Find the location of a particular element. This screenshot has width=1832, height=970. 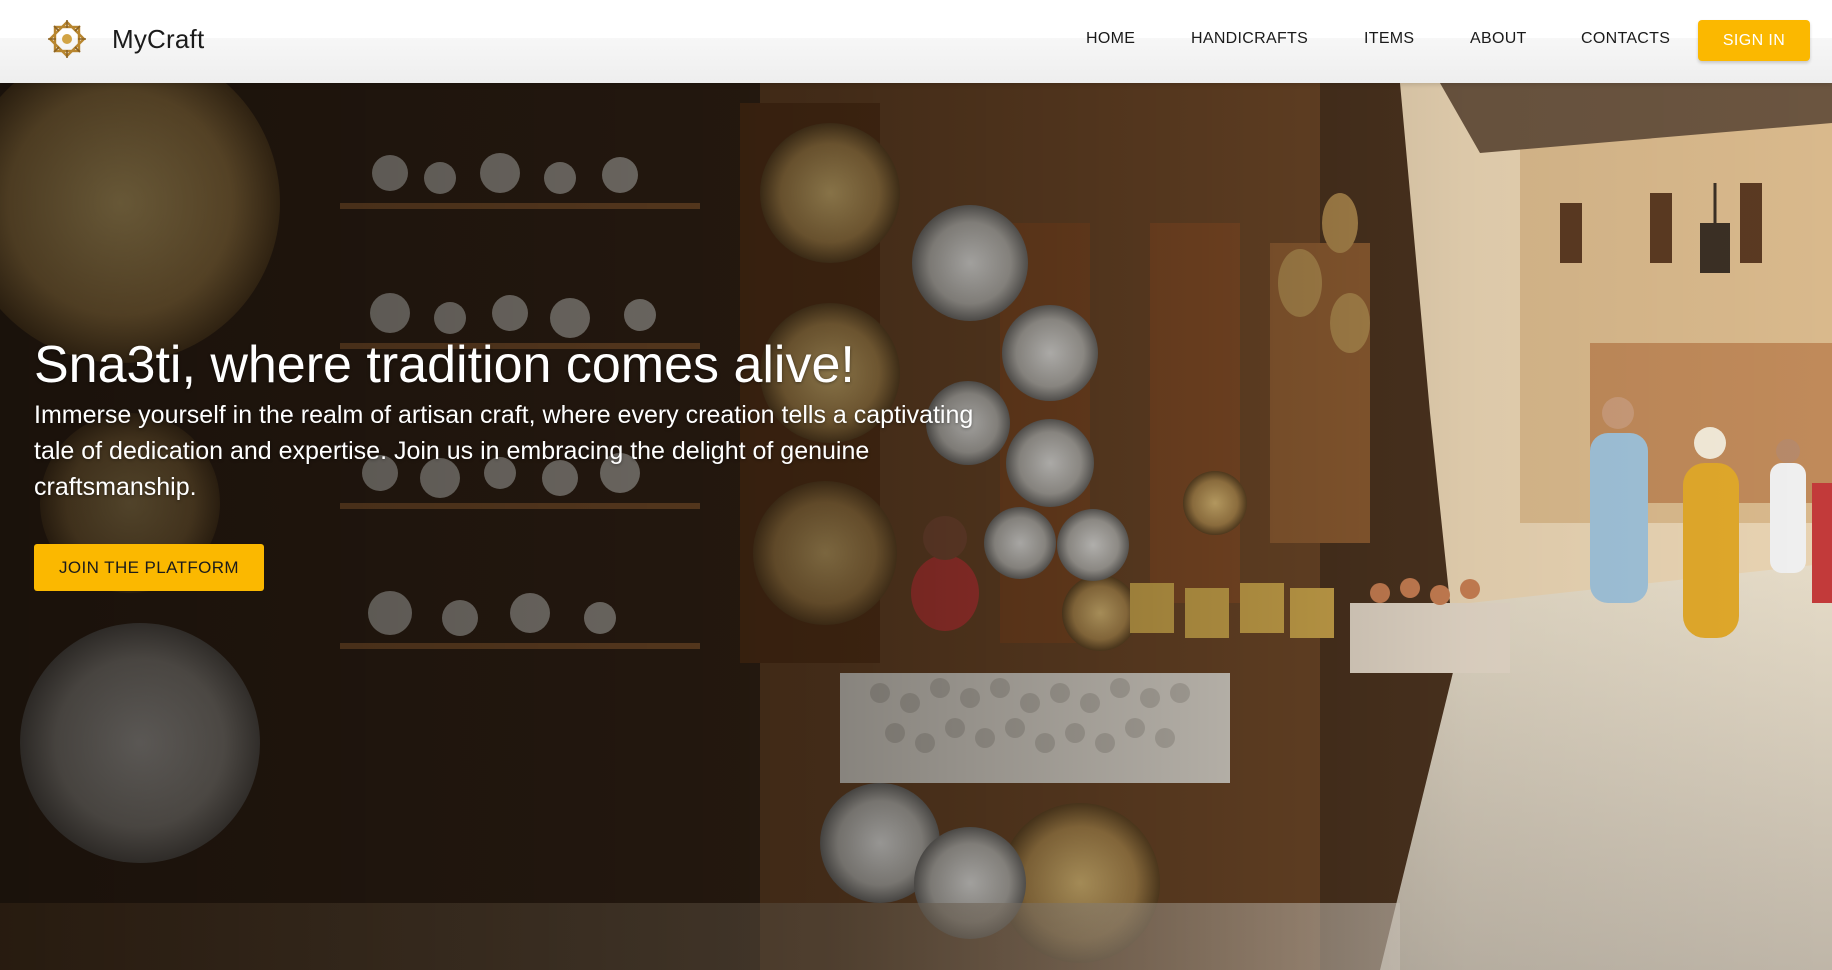

nav-contacts: CONTACTS is located at coordinates (1625, 39).